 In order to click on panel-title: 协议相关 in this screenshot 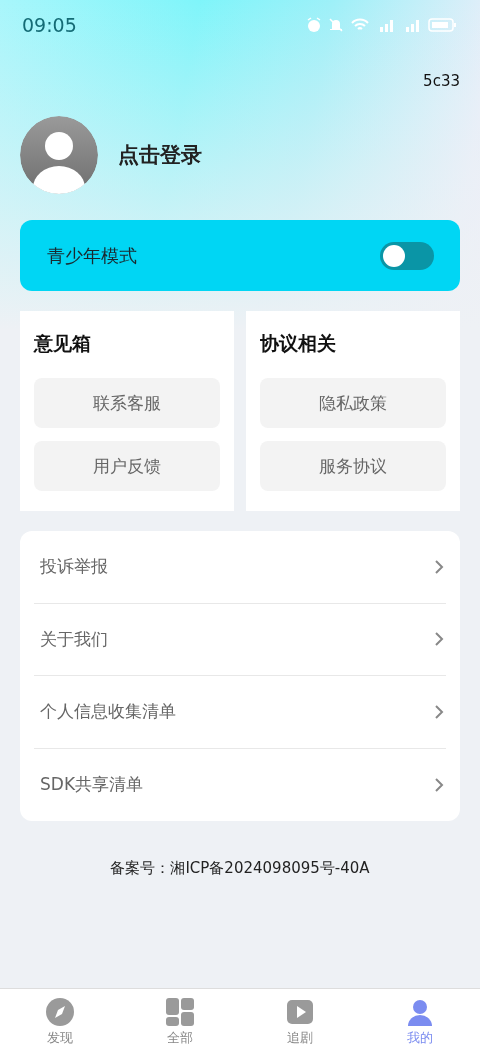, I will do `click(298, 343)`.